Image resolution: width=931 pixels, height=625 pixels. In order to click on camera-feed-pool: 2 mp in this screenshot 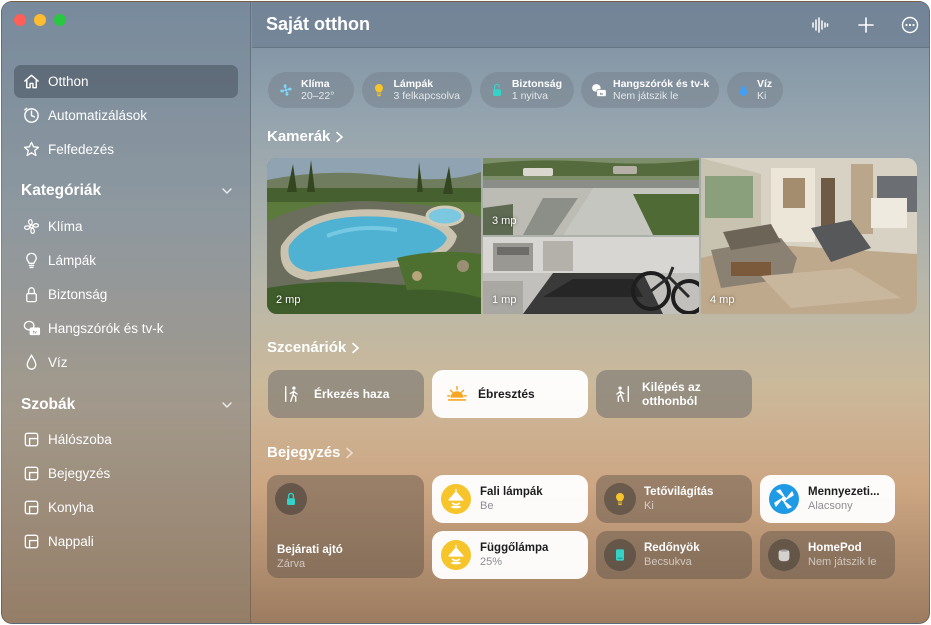, I will do `click(374, 236)`.